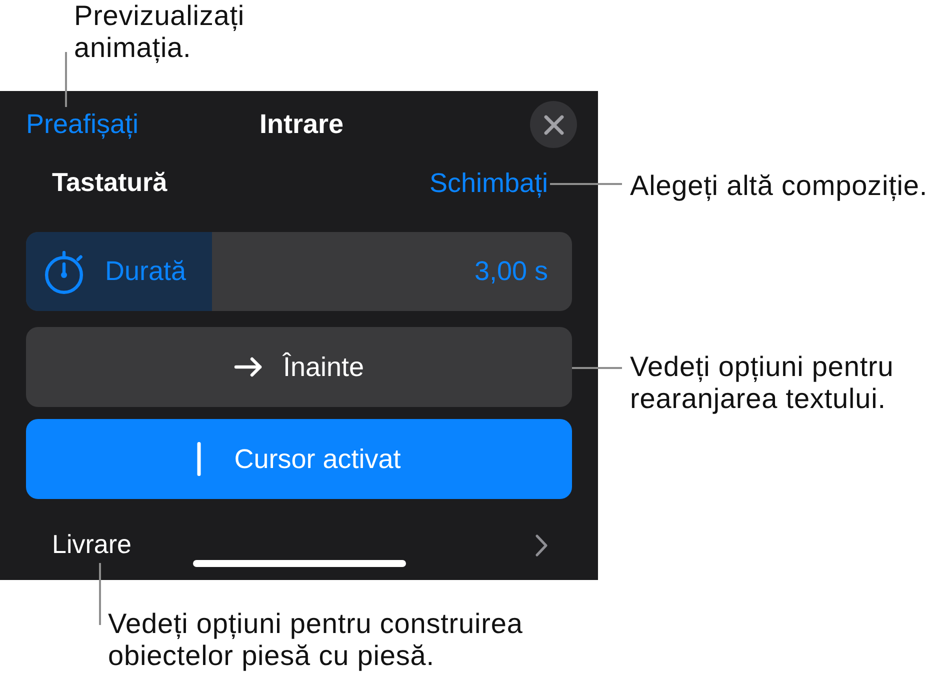 The image size is (939, 681). Describe the element at coordinates (301, 124) in the screenshot. I see `panel-title: Intrare` at that location.